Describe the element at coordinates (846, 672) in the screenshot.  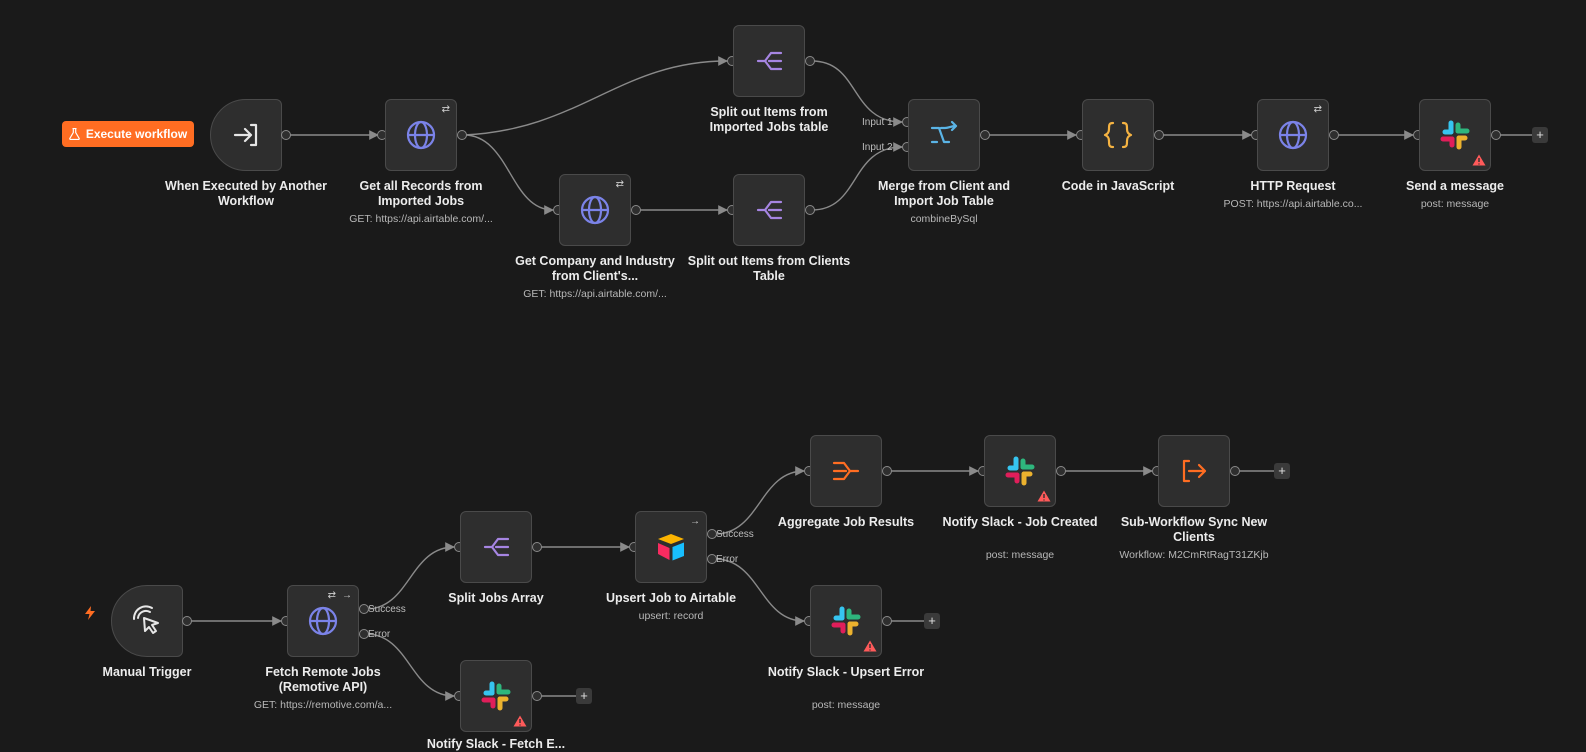
I see `node-label: Notify Slack - Upsert Error` at that location.